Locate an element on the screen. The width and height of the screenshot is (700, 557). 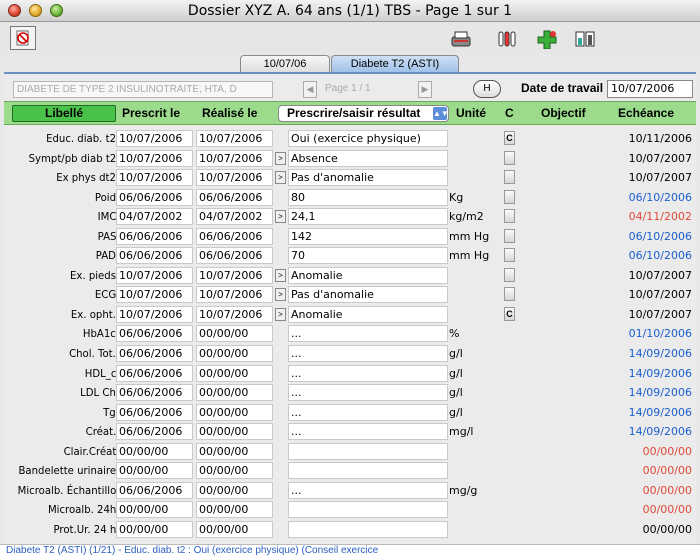
echeance-date: 06/10/2006 is located at coordinates (660, 256).